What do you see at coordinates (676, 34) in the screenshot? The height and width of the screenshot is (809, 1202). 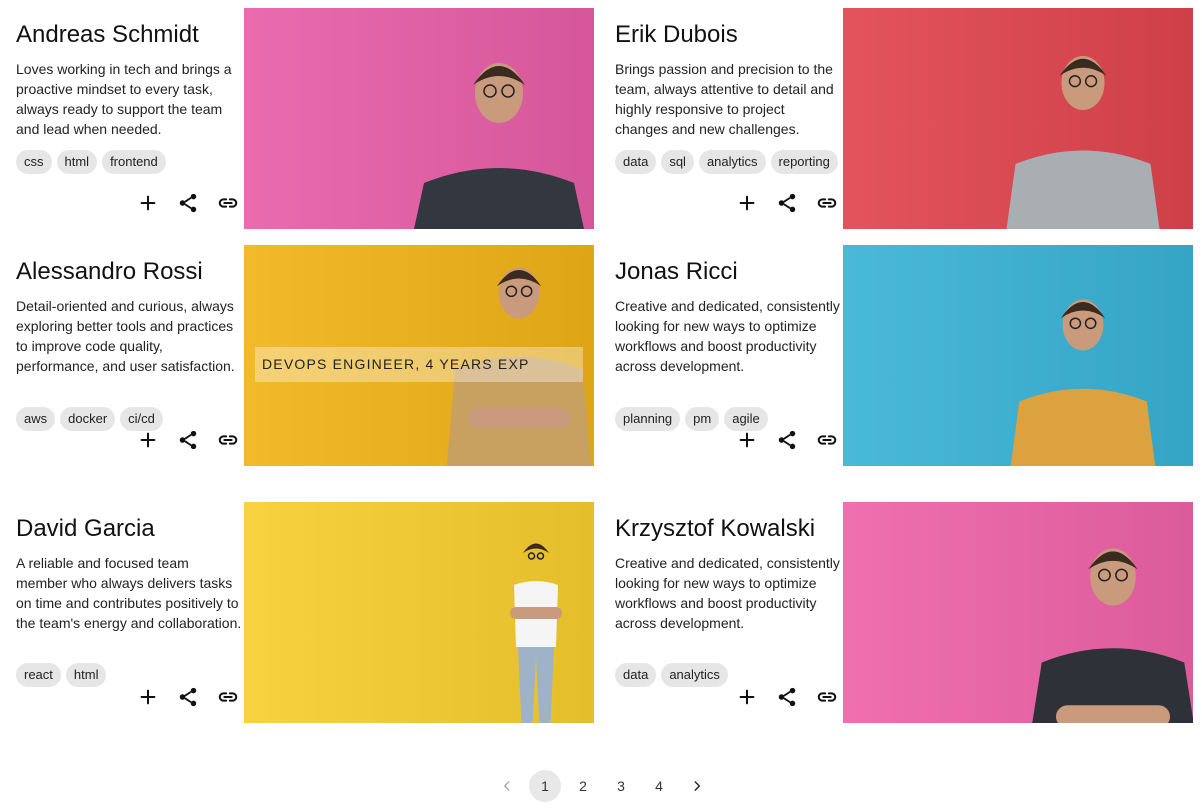 I see `profile-name: Erik Dubois` at bounding box center [676, 34].